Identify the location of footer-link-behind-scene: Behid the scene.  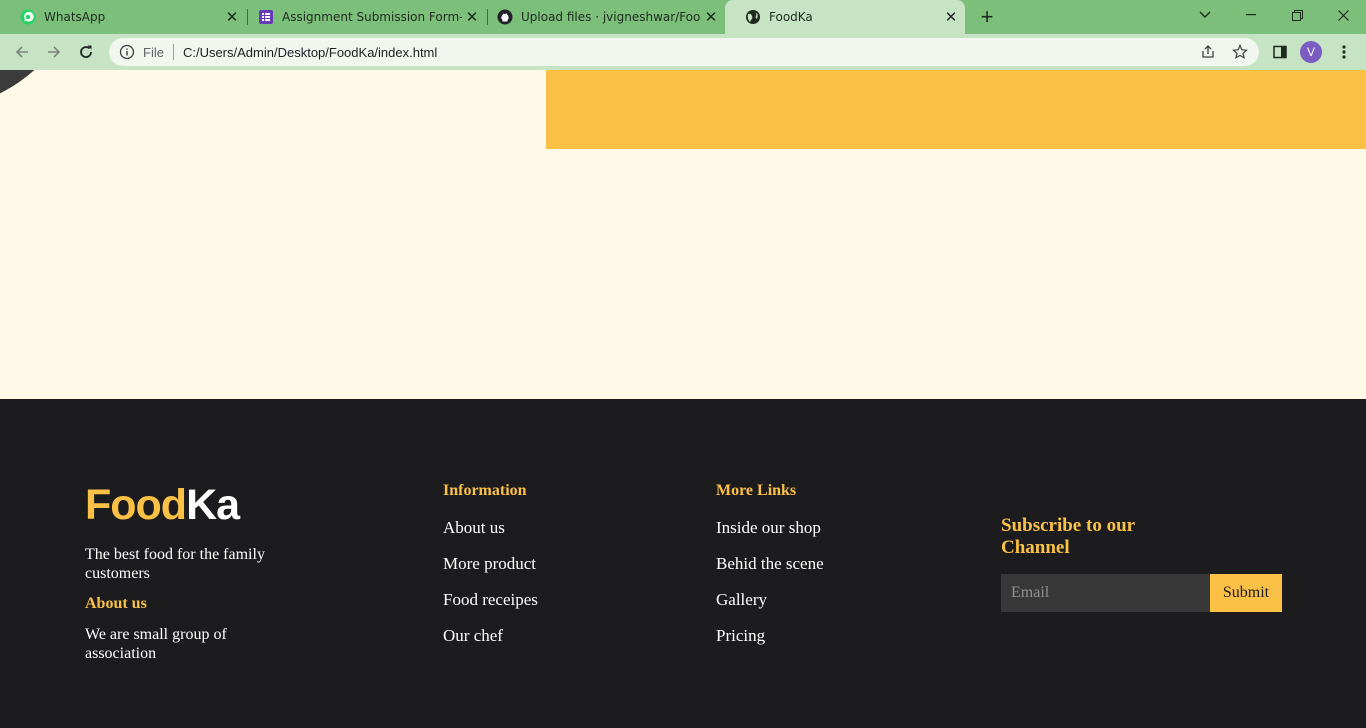
(770, 564).